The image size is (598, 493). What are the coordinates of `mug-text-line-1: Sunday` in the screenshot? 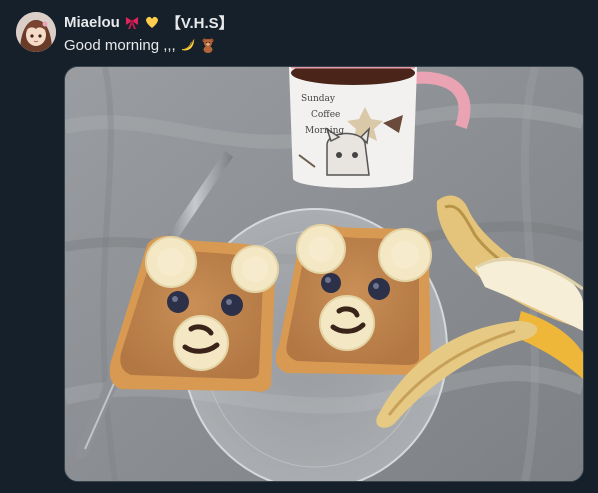 It's located at (318, 99).